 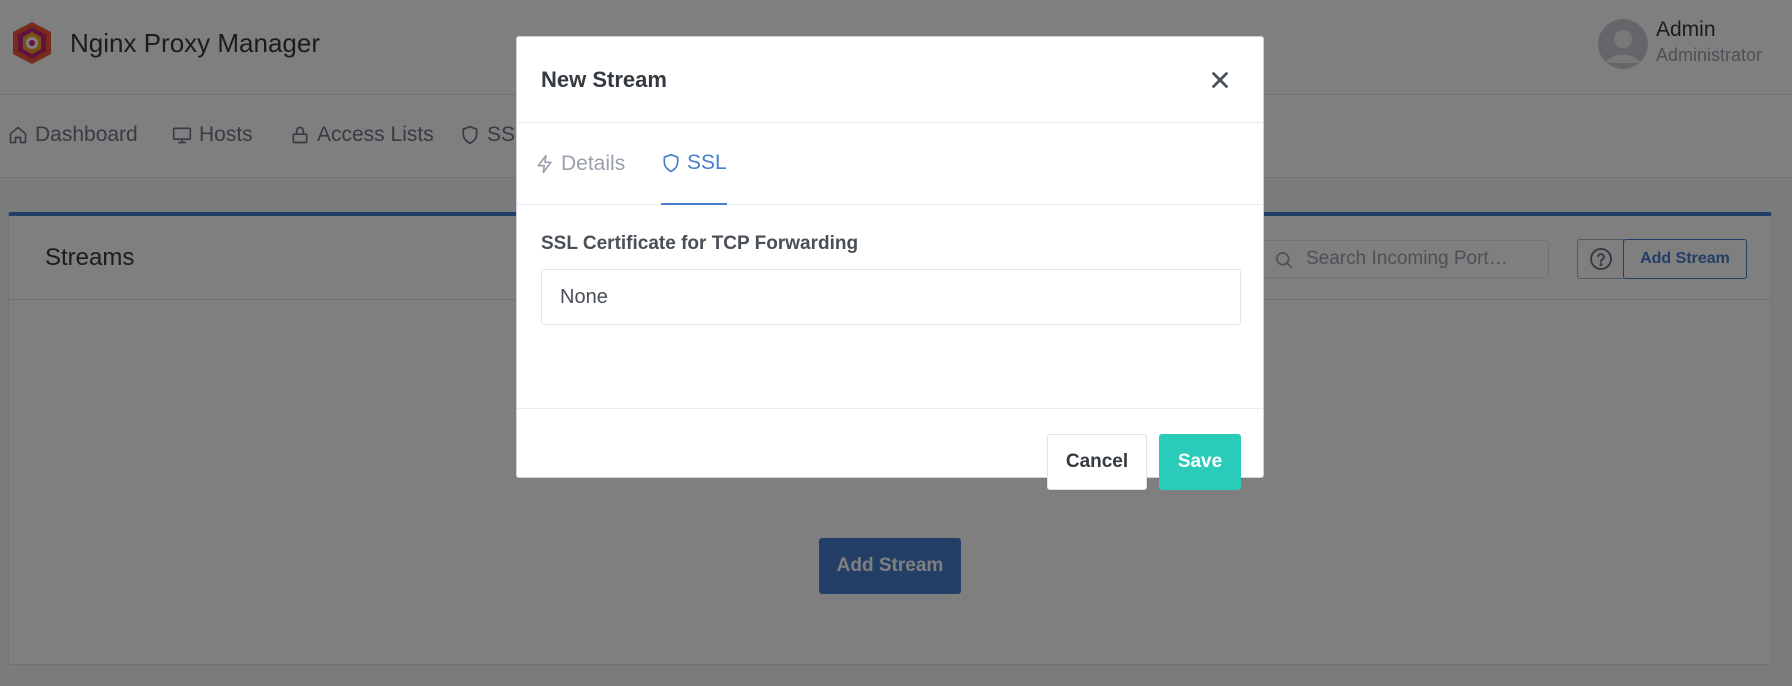 I want to click on ssl-certificate-select: None, so click(x=891, y=297).